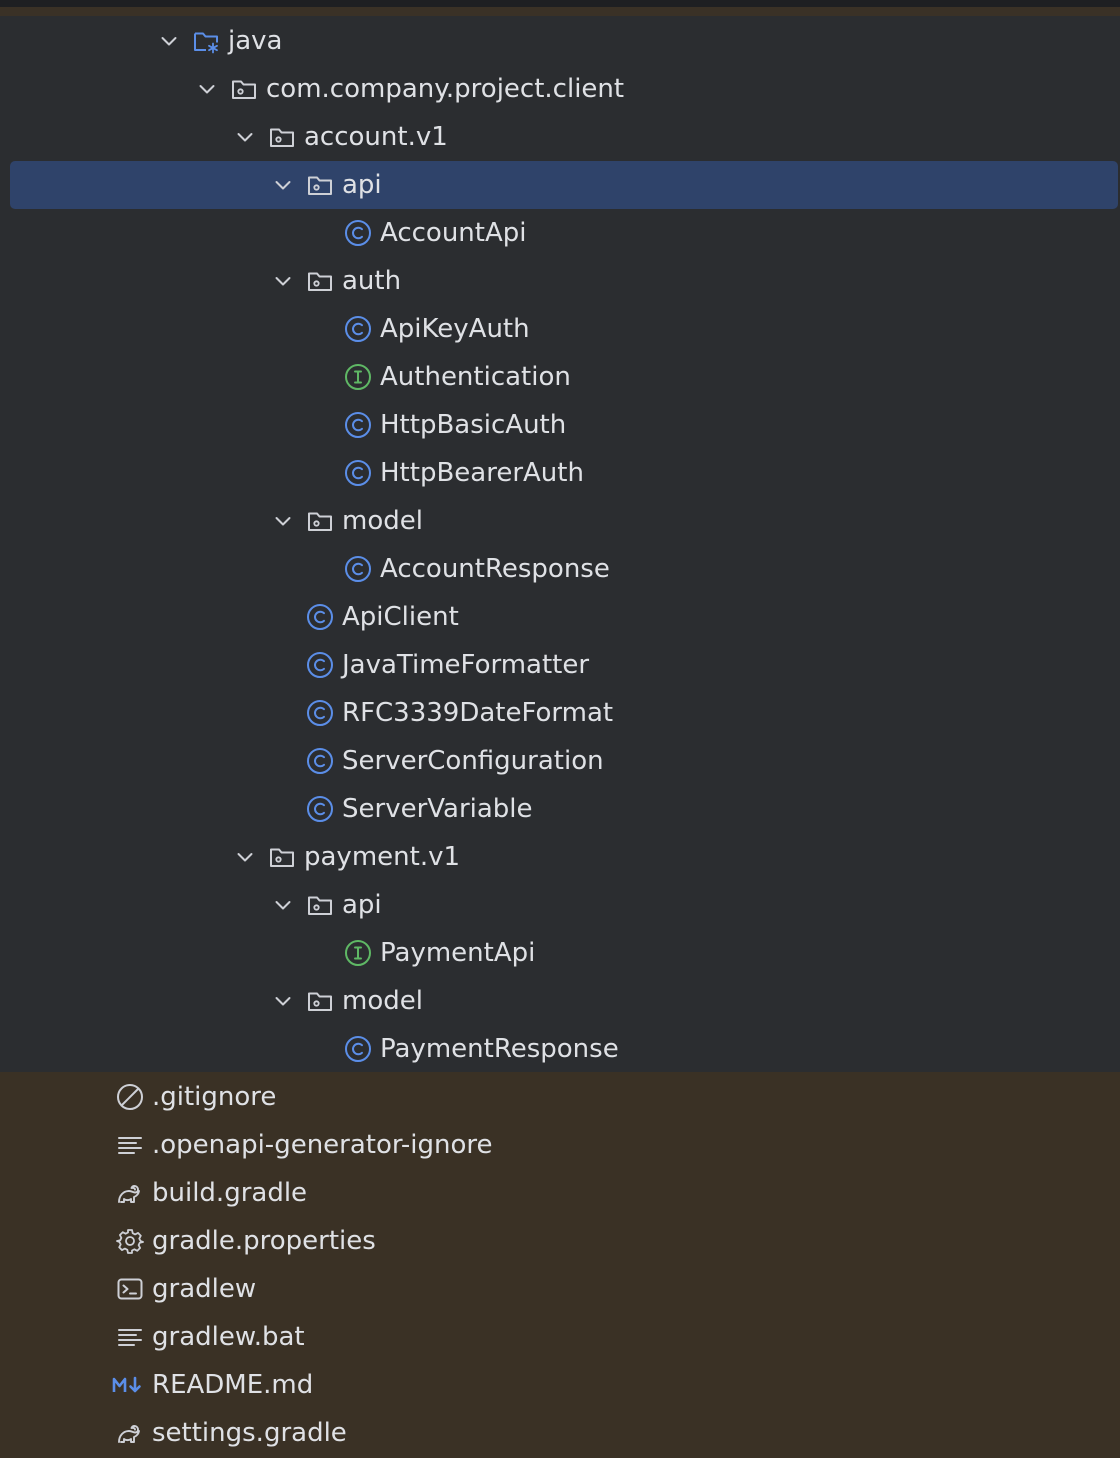 The image size is (1120, 1458). I want to click on tree-node: Authentication, so click(560, 377).